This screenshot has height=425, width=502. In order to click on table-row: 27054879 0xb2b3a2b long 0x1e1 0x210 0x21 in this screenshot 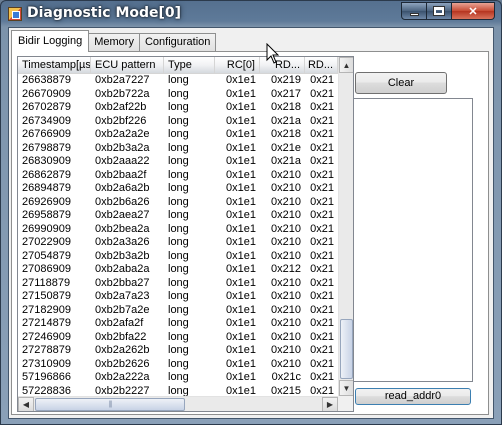, I will do `click(178, 257)`.